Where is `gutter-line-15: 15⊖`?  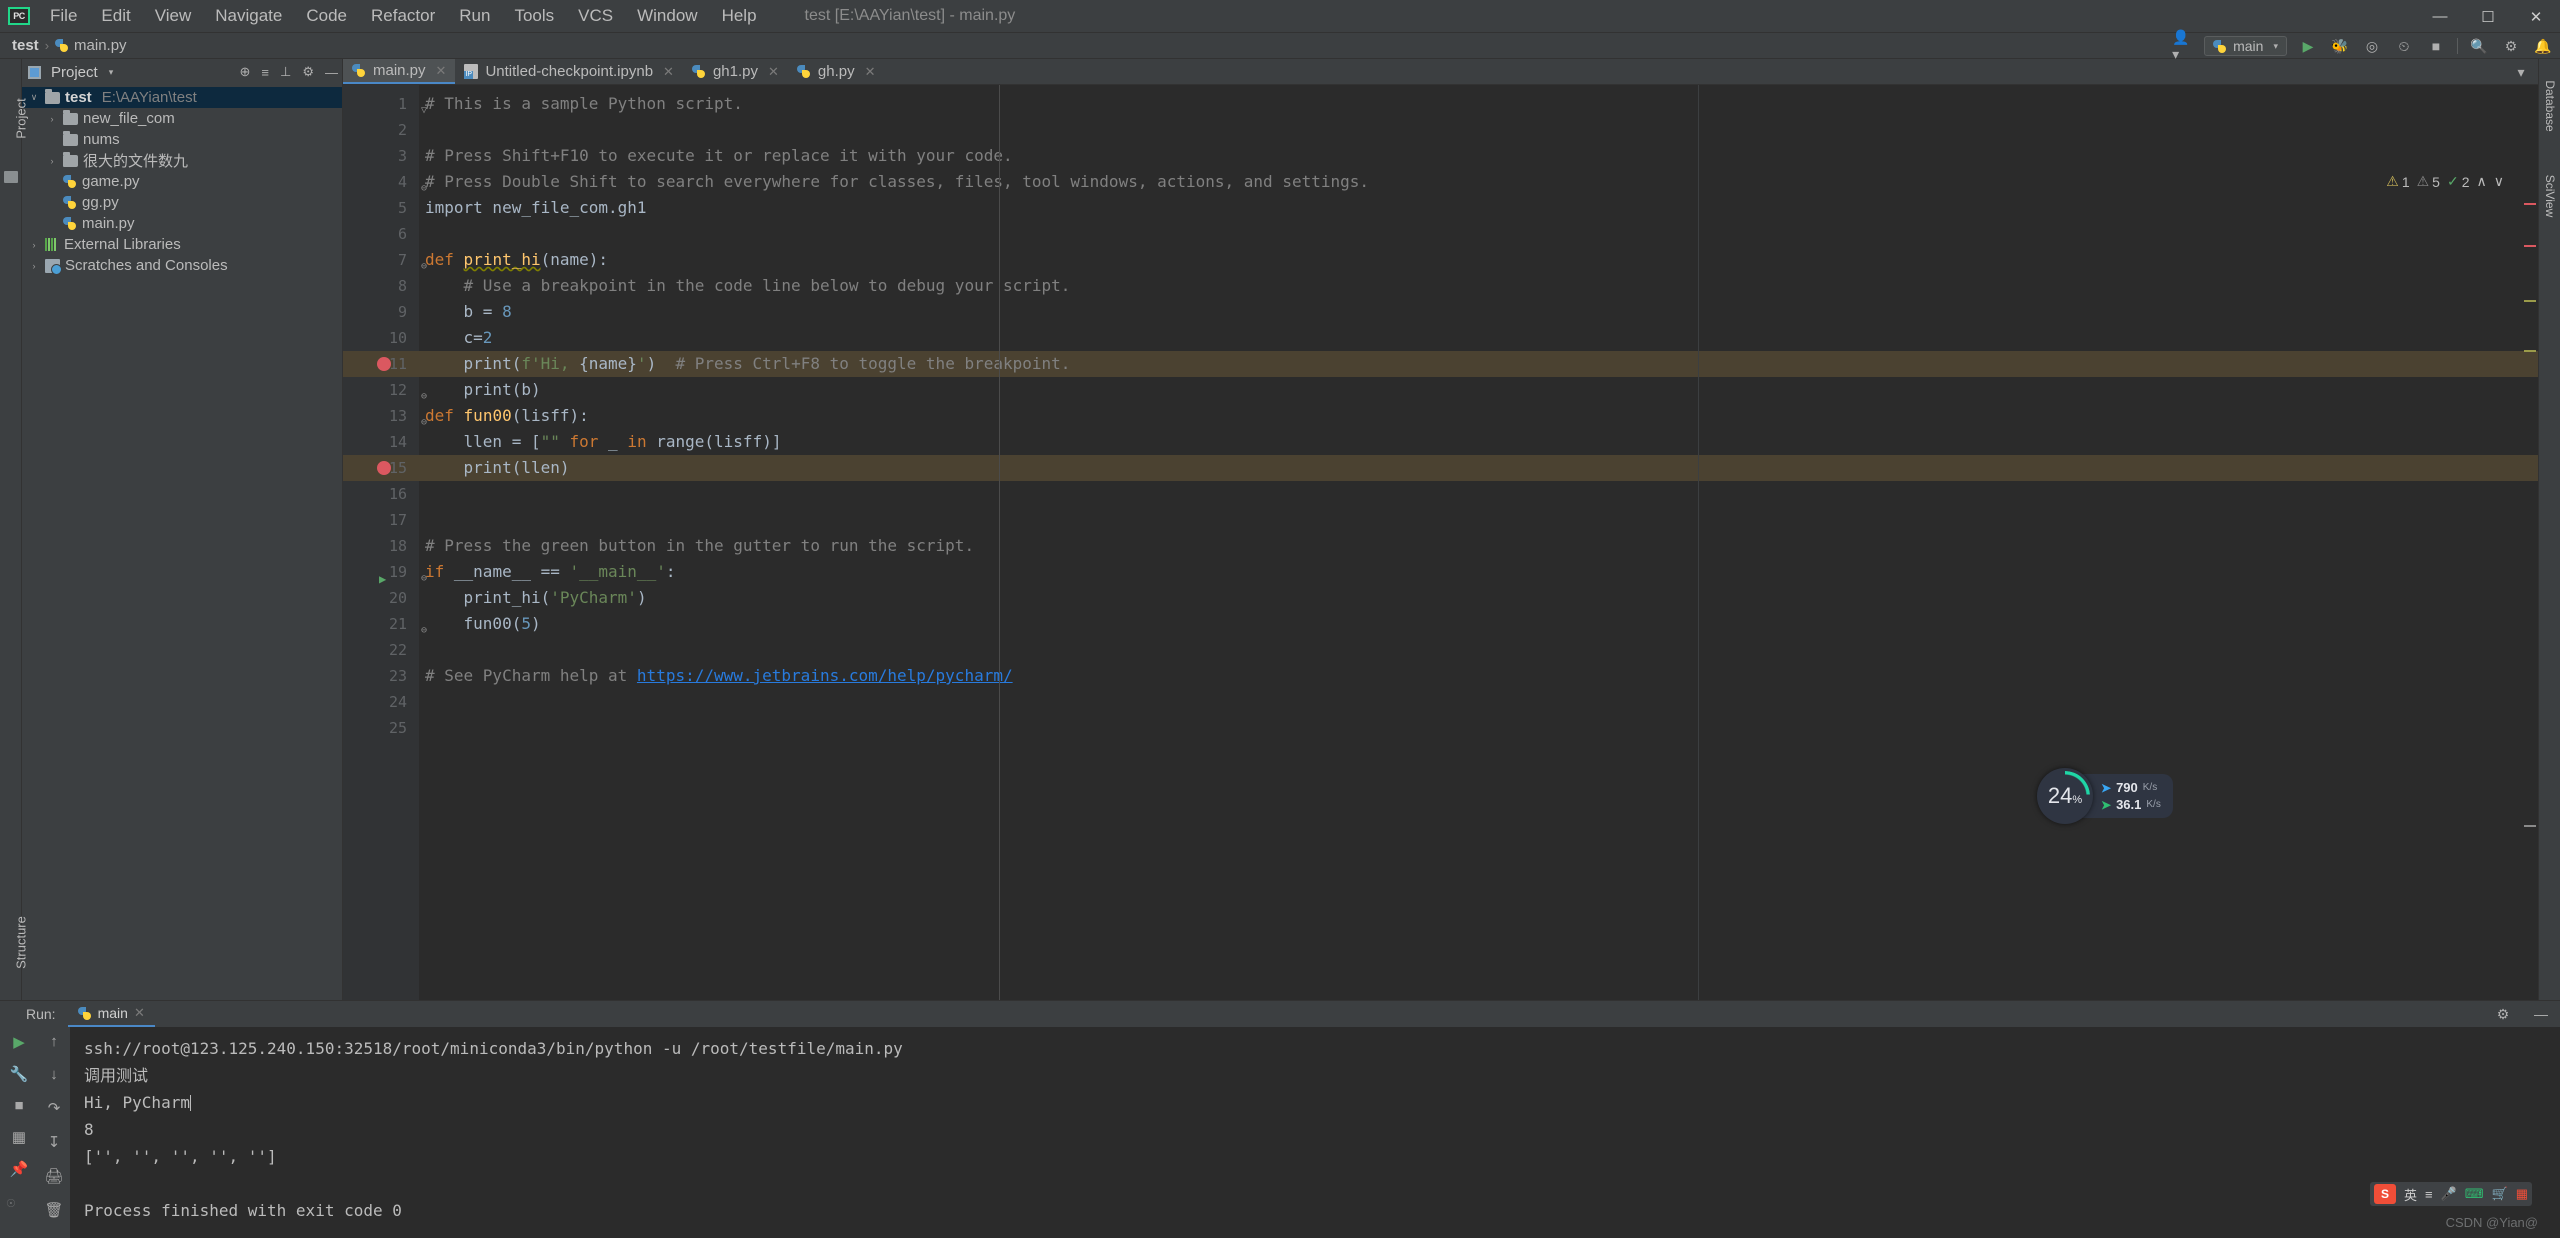
gutter-line-15: 15⊖ is located at coordinates (385, 468).